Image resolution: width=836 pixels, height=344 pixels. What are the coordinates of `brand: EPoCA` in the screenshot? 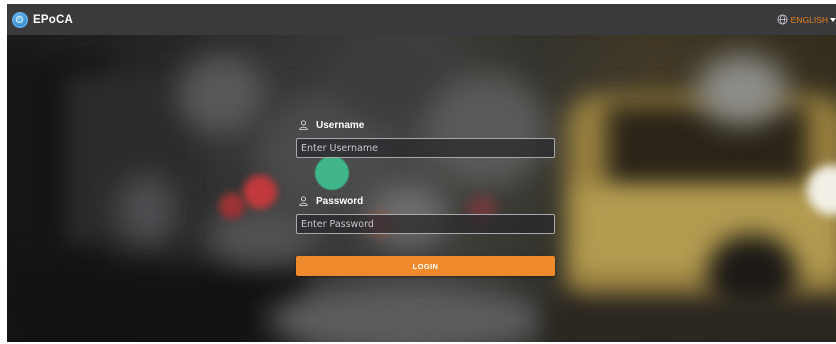 It's located at (42, 19).